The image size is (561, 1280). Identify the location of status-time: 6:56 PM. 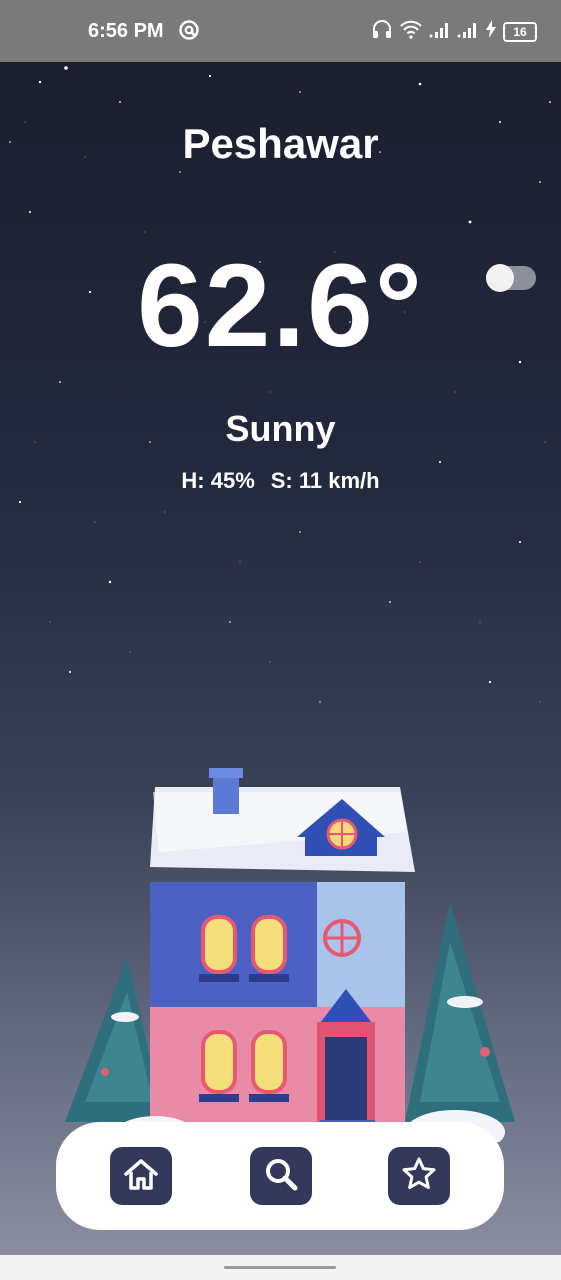
(126, 31).